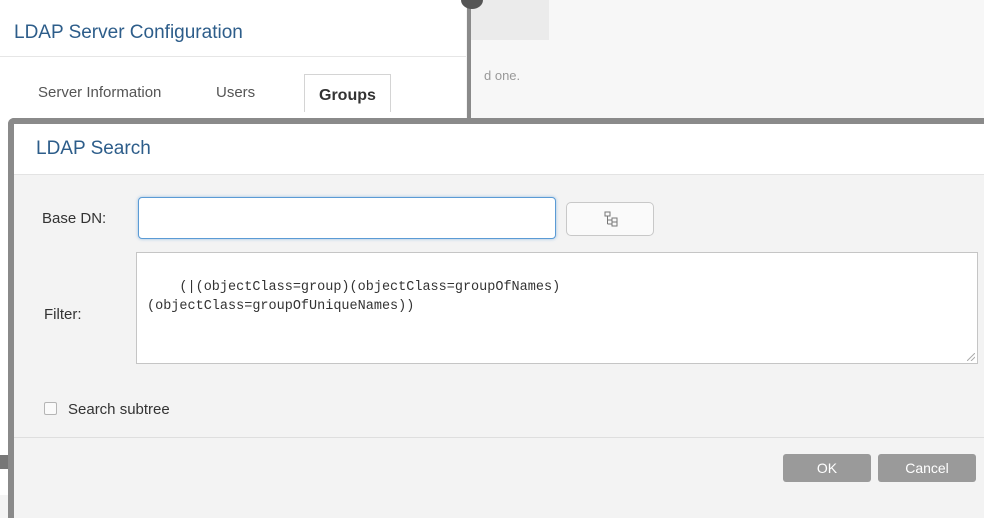 This screenshot has height=518, width=984. Describe the element at coordinates (971, 357) in the screenshot. I see `resize-grip-icon` at that location.